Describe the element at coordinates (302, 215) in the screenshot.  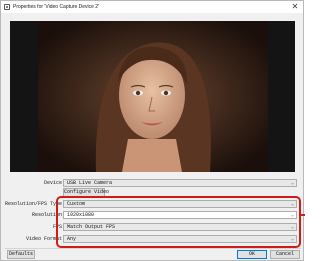
I see `annotation-pointer` at that location.